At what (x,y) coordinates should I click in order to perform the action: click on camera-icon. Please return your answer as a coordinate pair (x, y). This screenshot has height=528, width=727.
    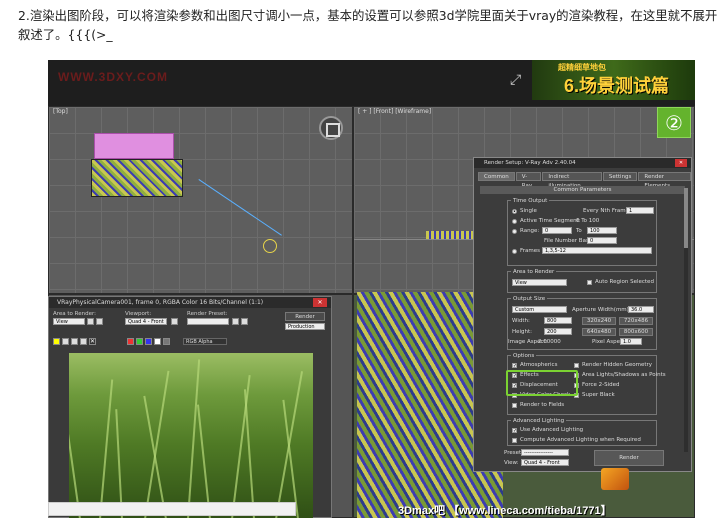
    Looking at the image, I should click on (270, 246).